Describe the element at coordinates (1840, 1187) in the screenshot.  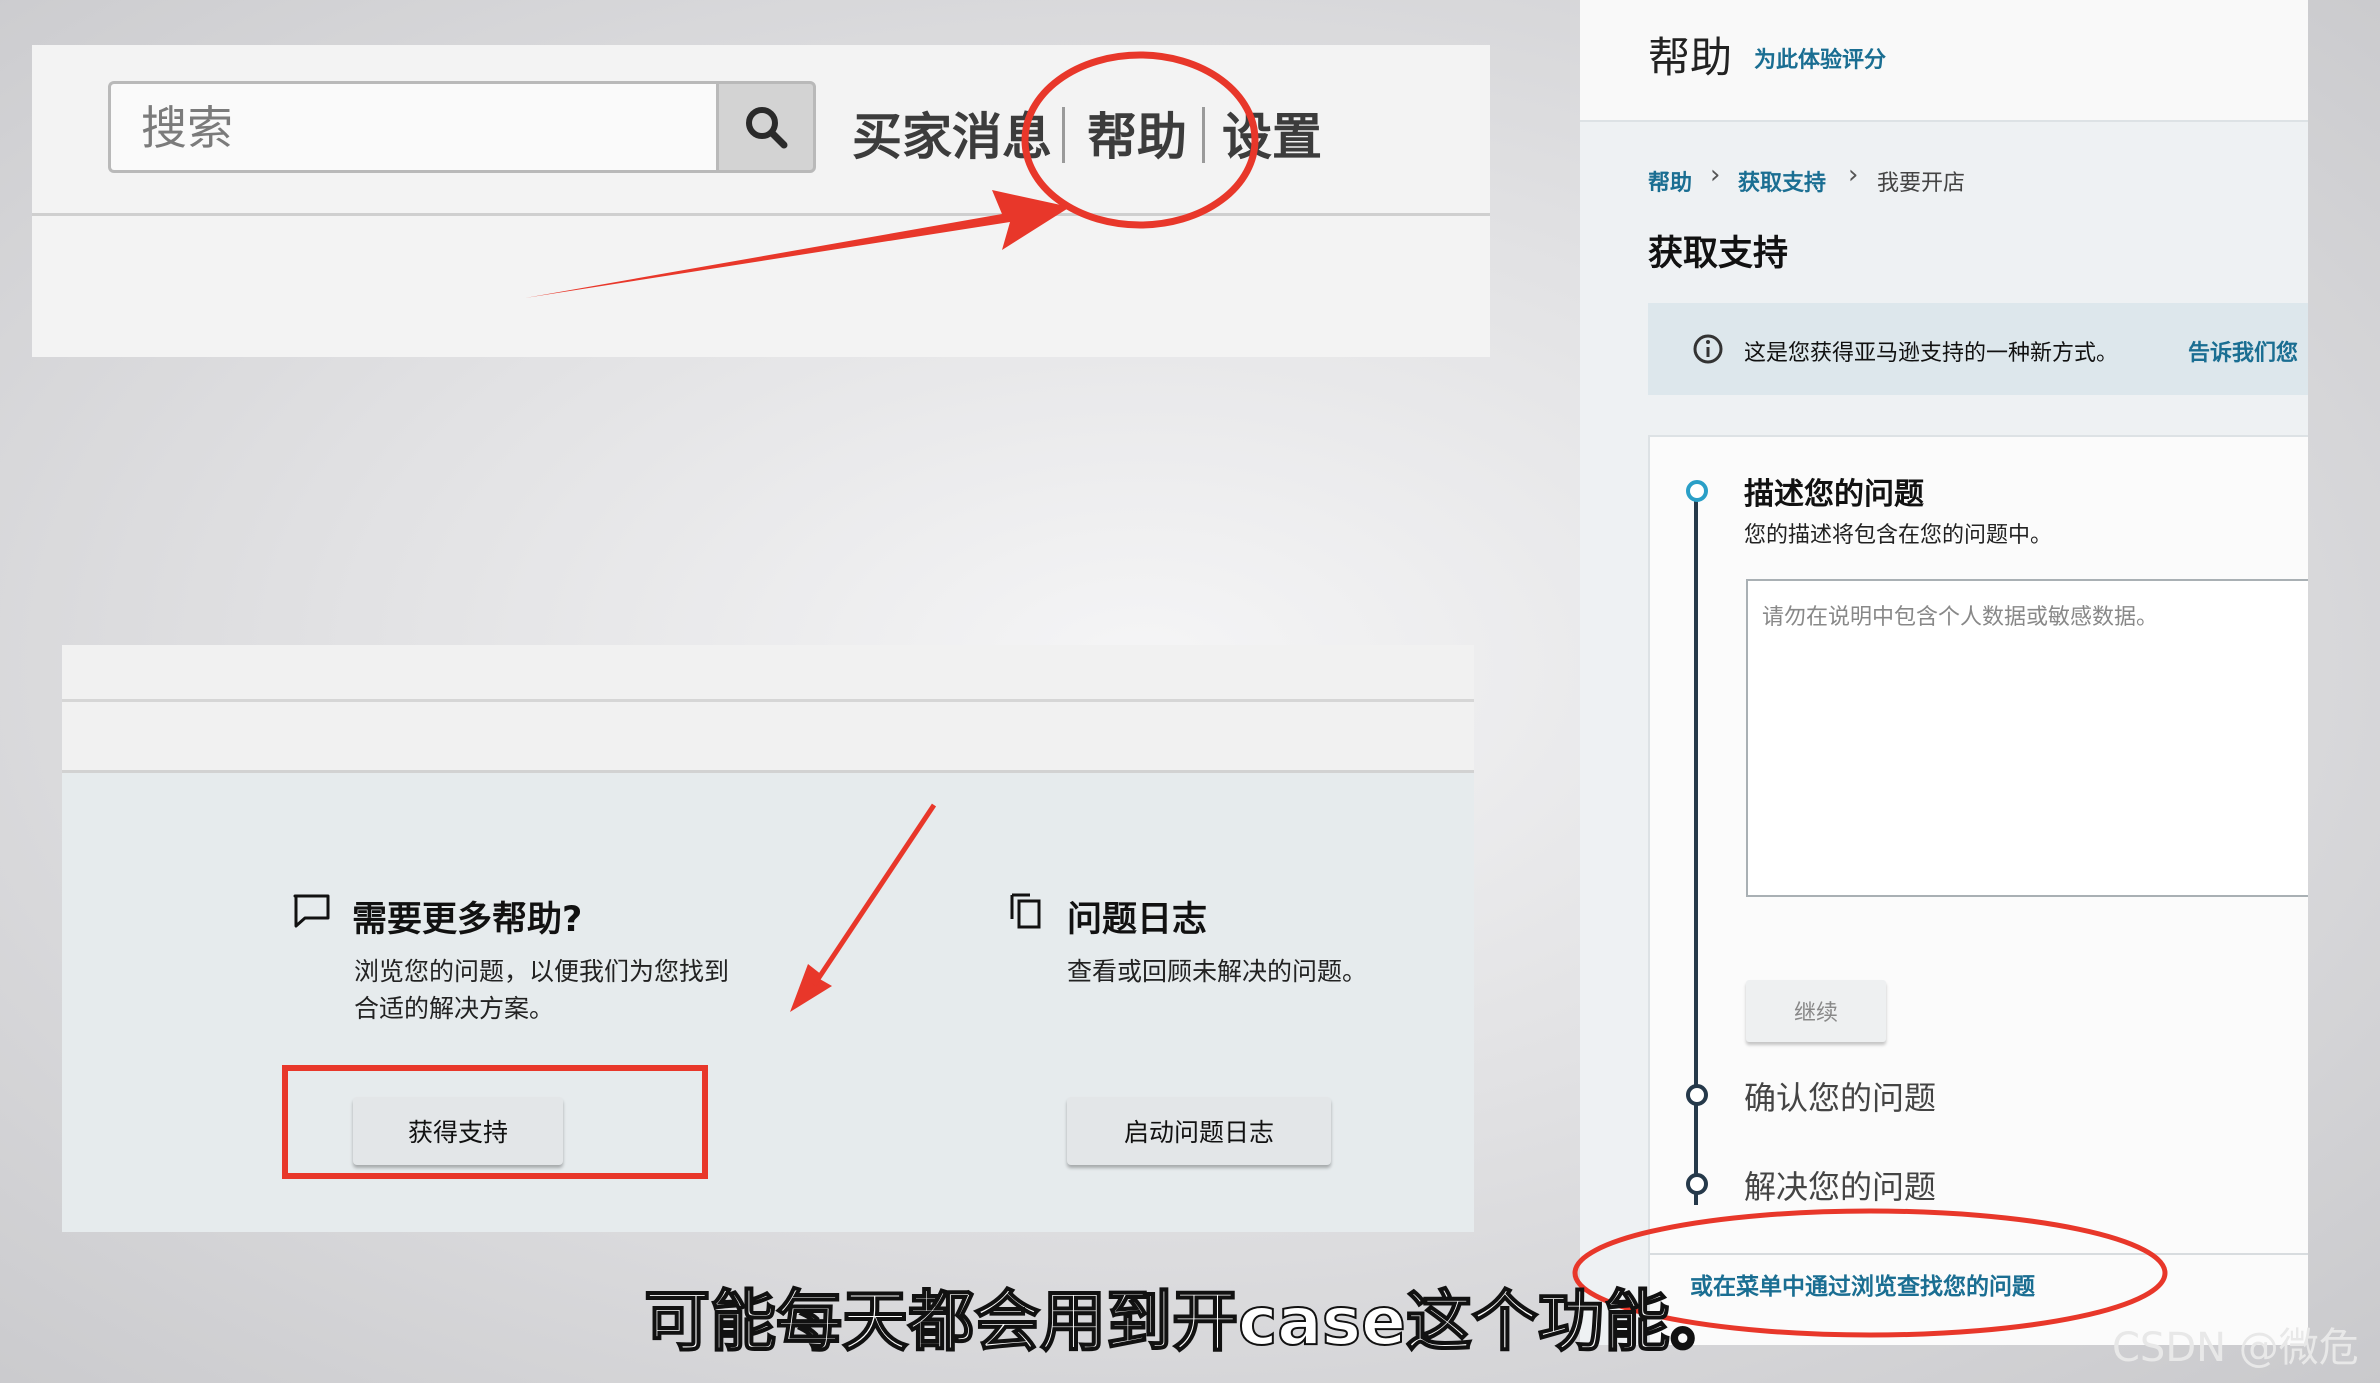
I see `step-resolve-label: 解决您的问题` at that location.